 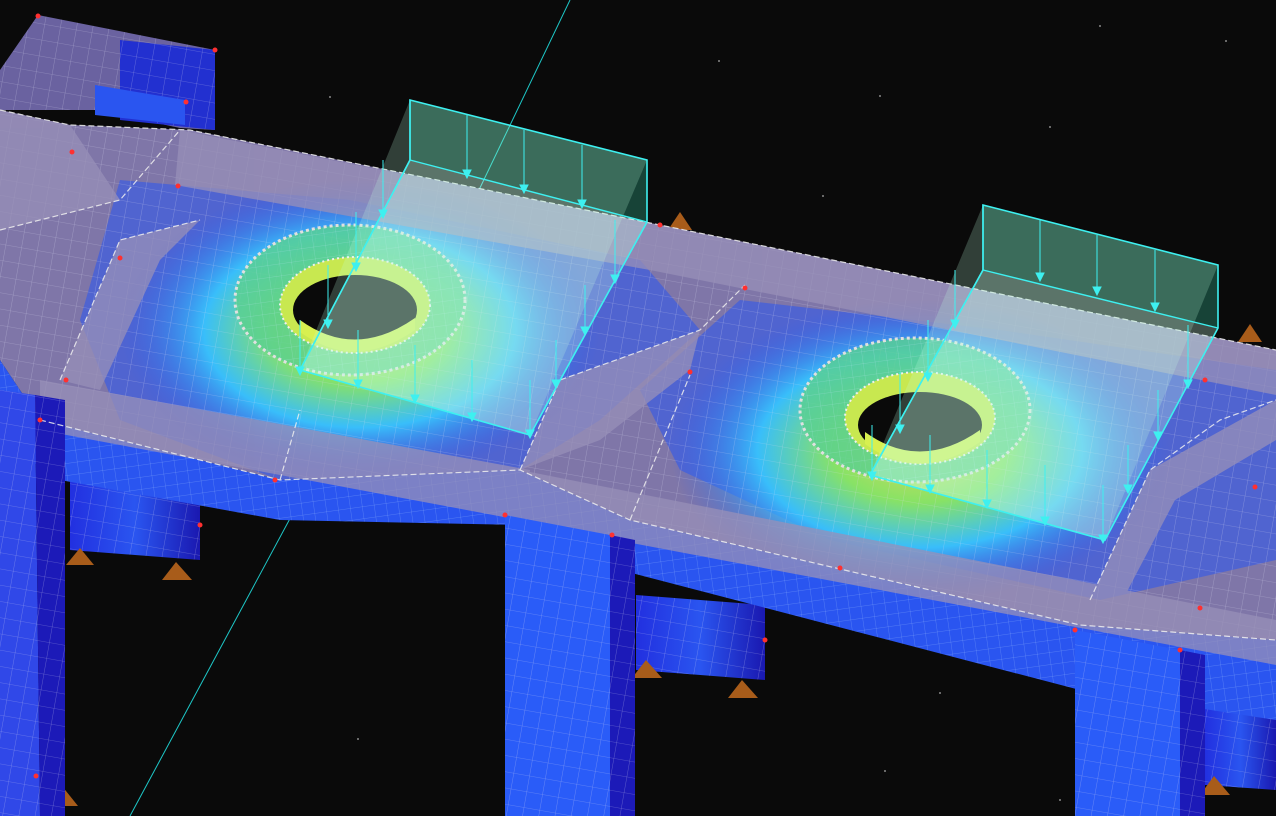 What do you see at coordinates (107, 72) in the screenshot?
I see `slab-upper-block` at bounding box center [107, 72].